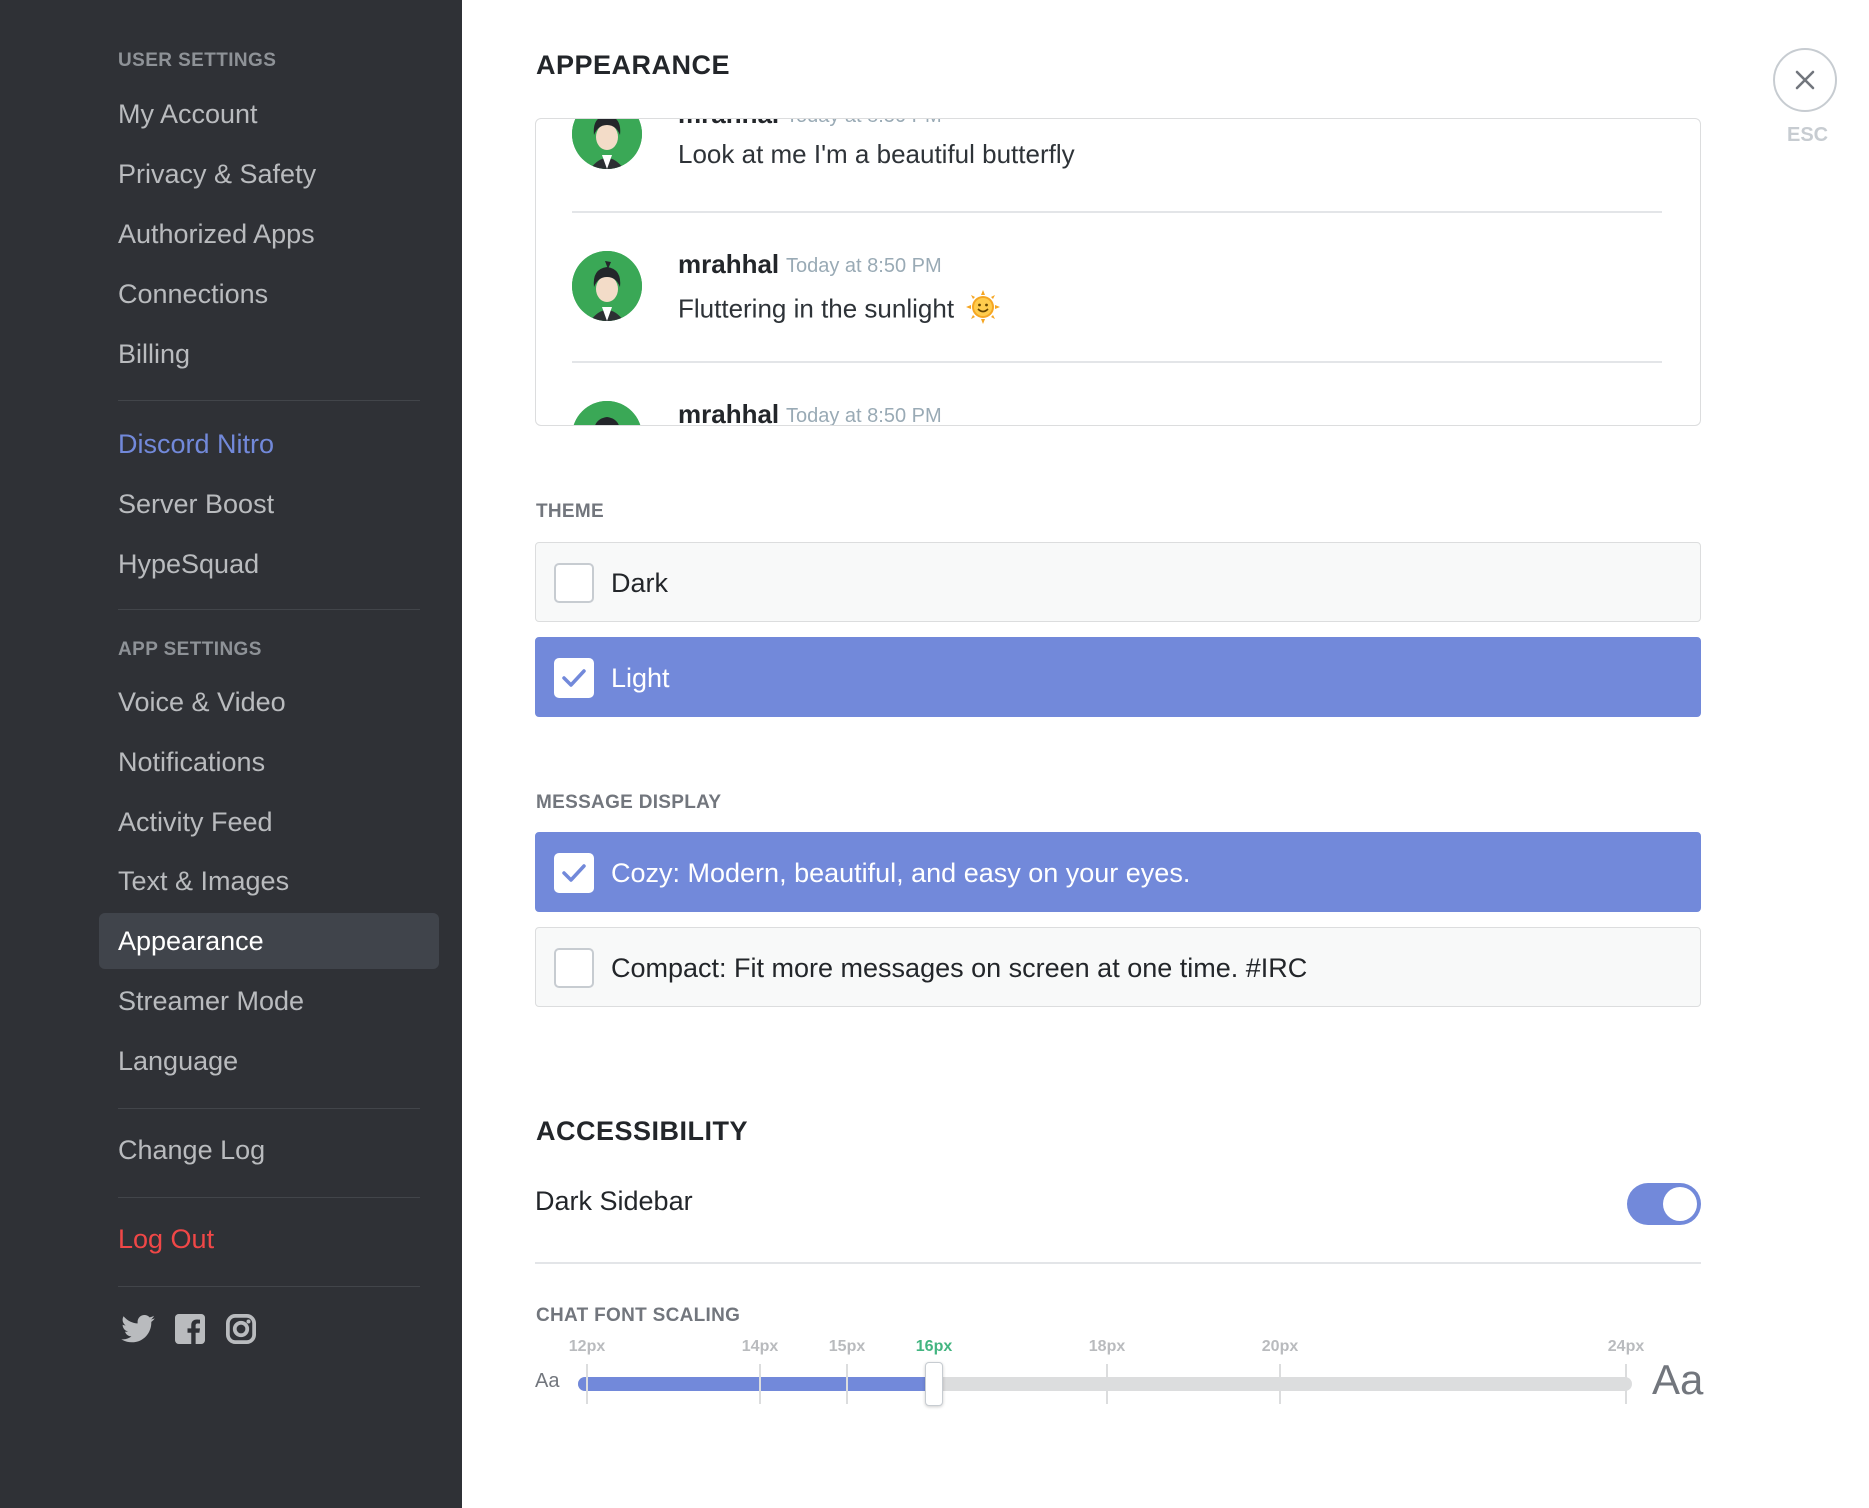 Image resolution: width=1869 pixels, height=1508 pixels. I want to click on sidebar-item-appearance: Appearance, so click(269, 941).